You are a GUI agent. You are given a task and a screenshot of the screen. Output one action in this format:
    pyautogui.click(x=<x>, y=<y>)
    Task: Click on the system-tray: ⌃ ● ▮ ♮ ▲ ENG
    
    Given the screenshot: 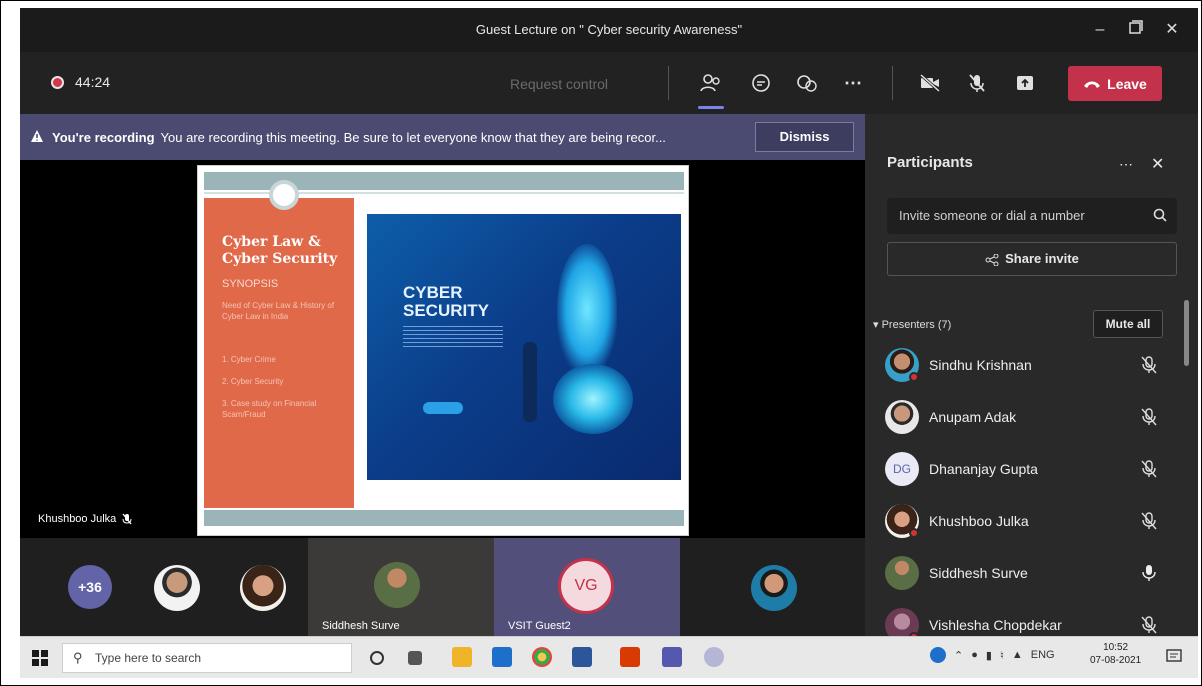 What is the action you would take?
    pyautogui.click(x=992, y=655)
    